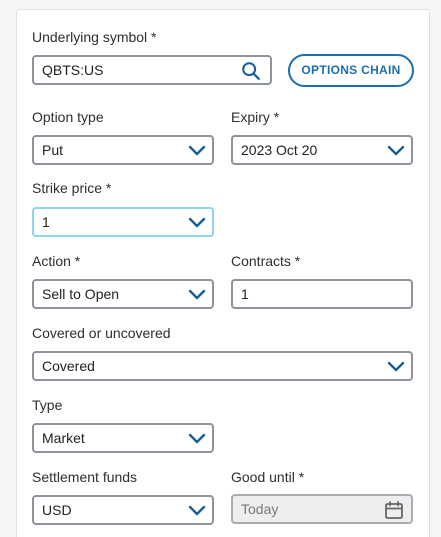  I want to click on search-icon, so click(251, 71).